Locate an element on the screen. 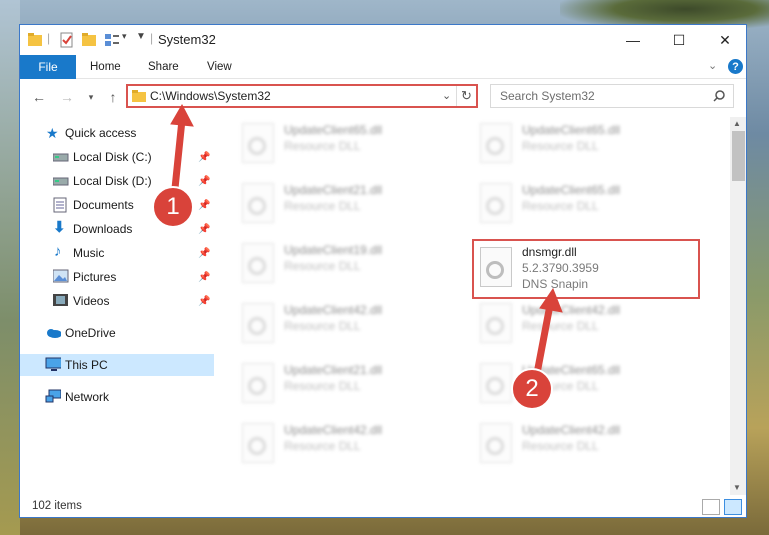  search-icon is located at coordinates (719, 96).